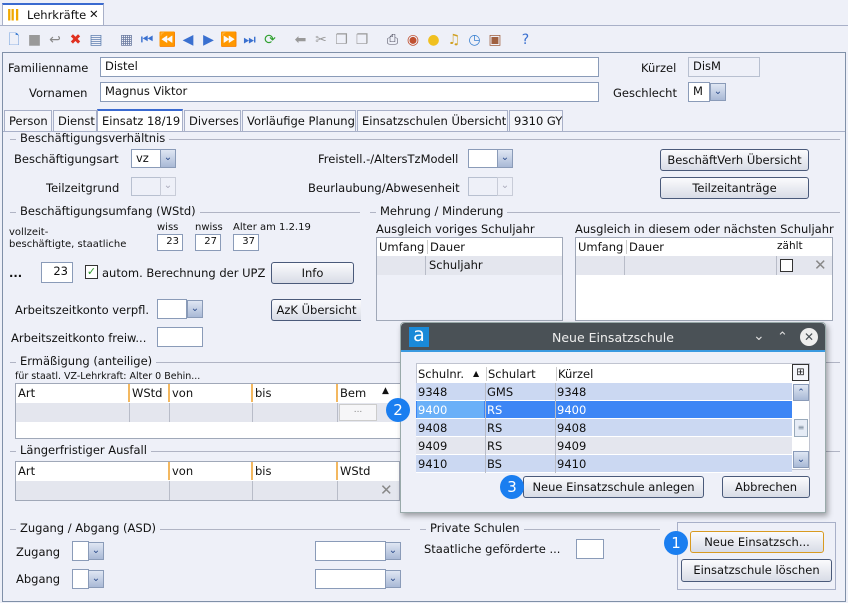  Describe the element at coordinates (146, 186) in the screenshot. I see `teilzeitgrund-select` at that location.